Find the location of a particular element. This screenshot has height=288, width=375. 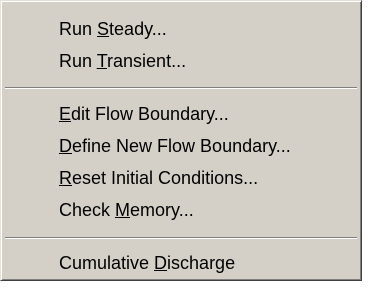

menu-item-mnemonic: E is located at coordinates (65, 114).